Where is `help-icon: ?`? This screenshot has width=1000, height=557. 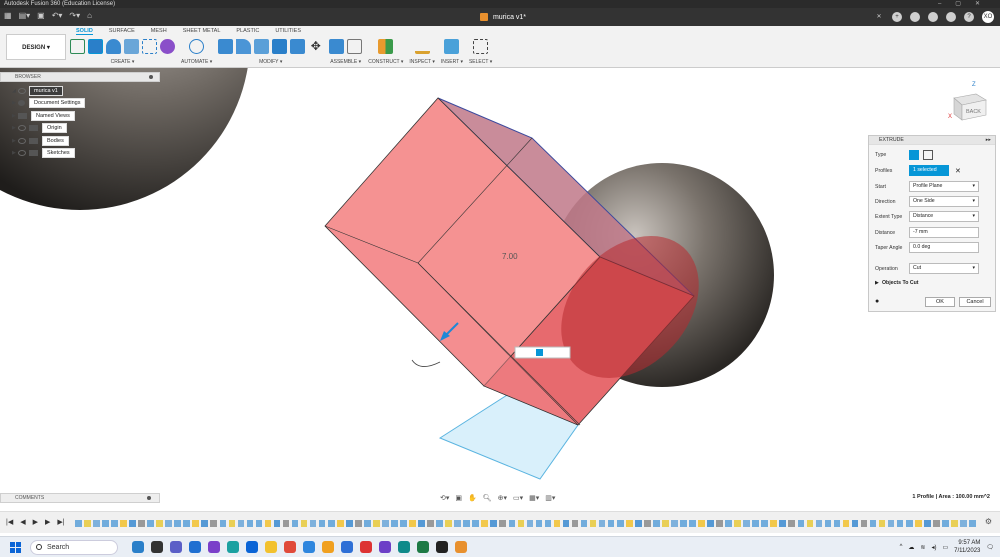
help-icon: ? is located at coordinates (969, 17).